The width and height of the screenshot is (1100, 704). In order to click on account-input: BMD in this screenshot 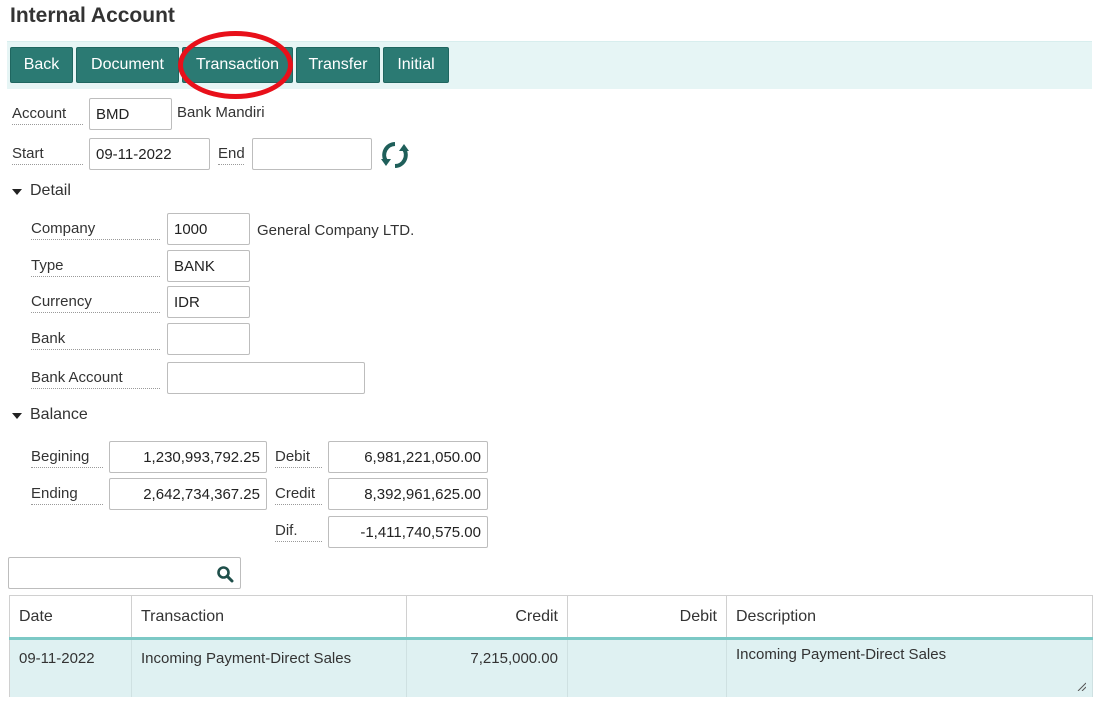, I will do `click(130, 114)`.